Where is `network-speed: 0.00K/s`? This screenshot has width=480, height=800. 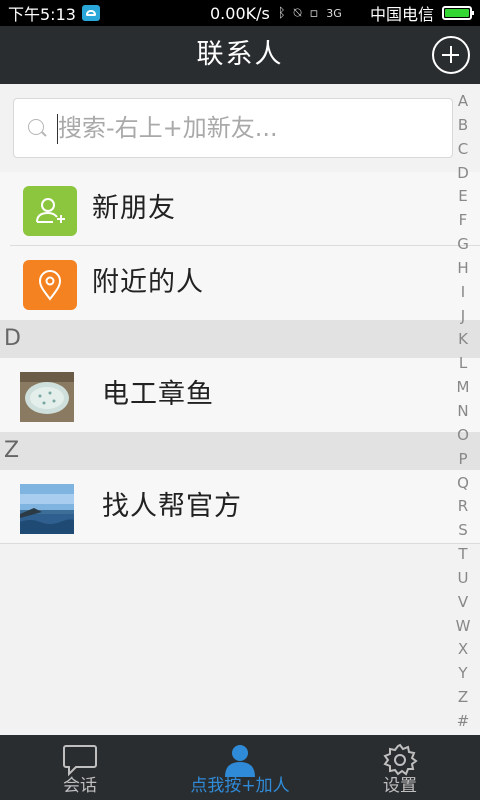
network-speed: 0.00K/s is located at coordinates (240, 13).